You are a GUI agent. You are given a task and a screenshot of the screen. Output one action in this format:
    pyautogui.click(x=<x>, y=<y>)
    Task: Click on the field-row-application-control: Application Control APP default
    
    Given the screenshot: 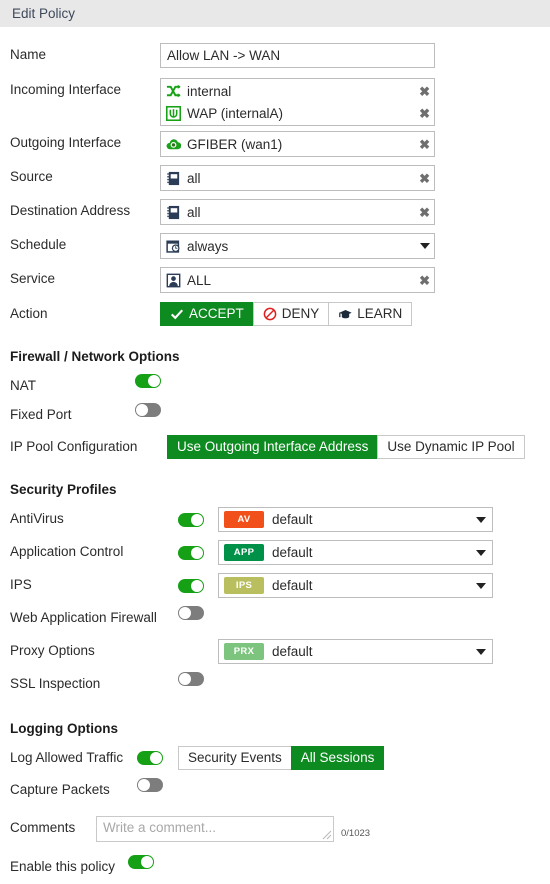 What is the action you would take?
    pyautogui.click(x=275, y=554)
    